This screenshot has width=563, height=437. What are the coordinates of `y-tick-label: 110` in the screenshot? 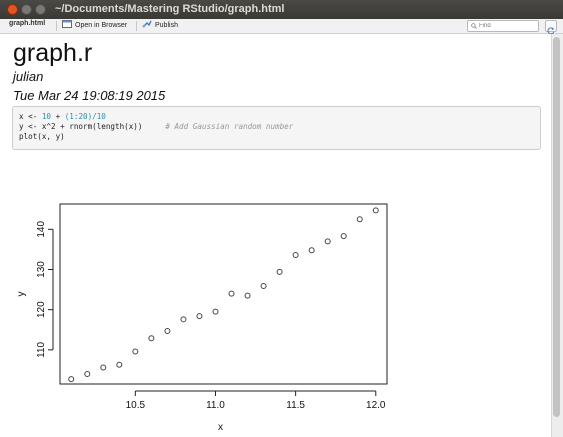 It's located at (41, 349).